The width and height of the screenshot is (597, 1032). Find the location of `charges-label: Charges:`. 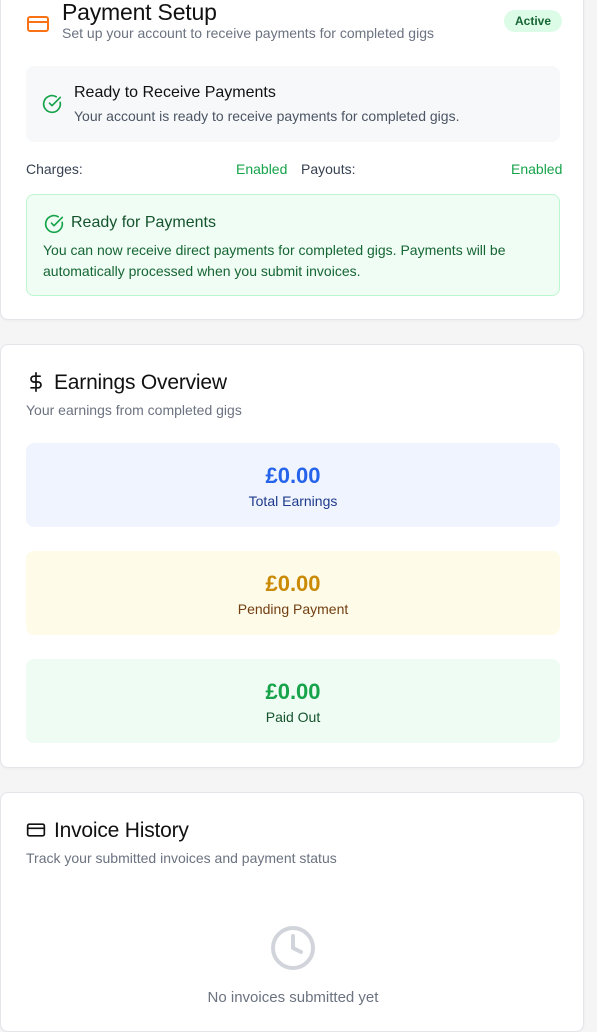

charges-label: Charges: is located at coordinates (54, 169).